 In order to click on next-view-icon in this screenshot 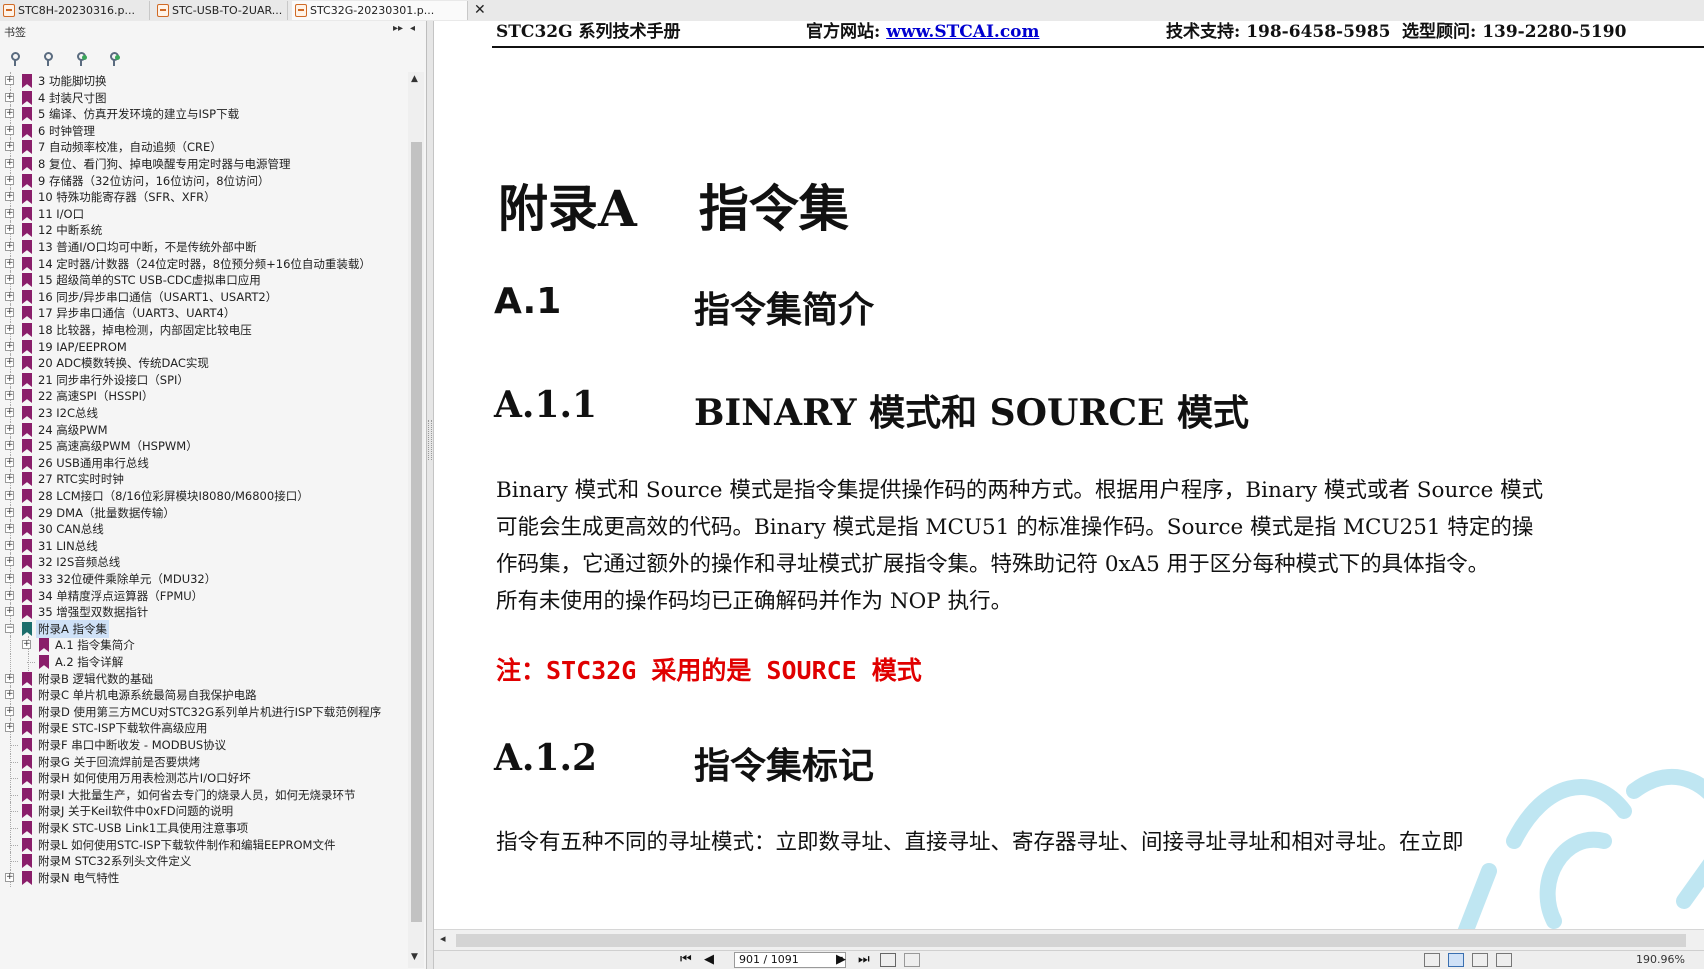, I will do `click(912, 960)`.